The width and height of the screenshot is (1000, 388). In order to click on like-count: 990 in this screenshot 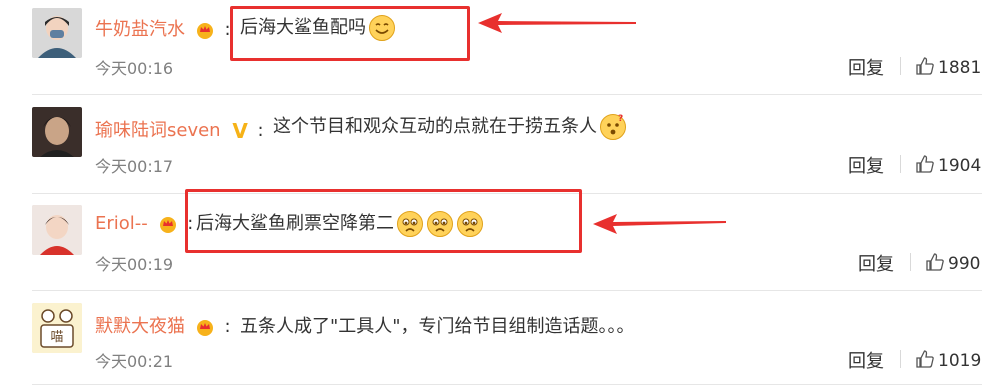, I will do `click(964, 264)`.